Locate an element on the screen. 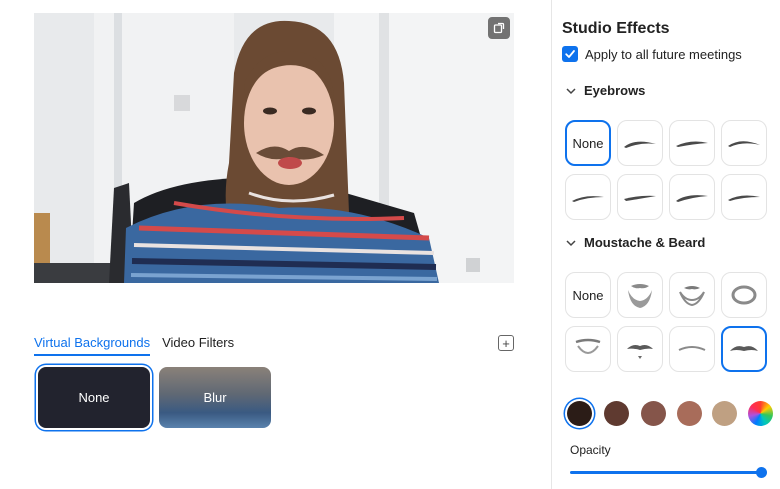 Image resolution: width=780 pixels, height=489 pixels. panel-divider is located at coordinates (551, 244).